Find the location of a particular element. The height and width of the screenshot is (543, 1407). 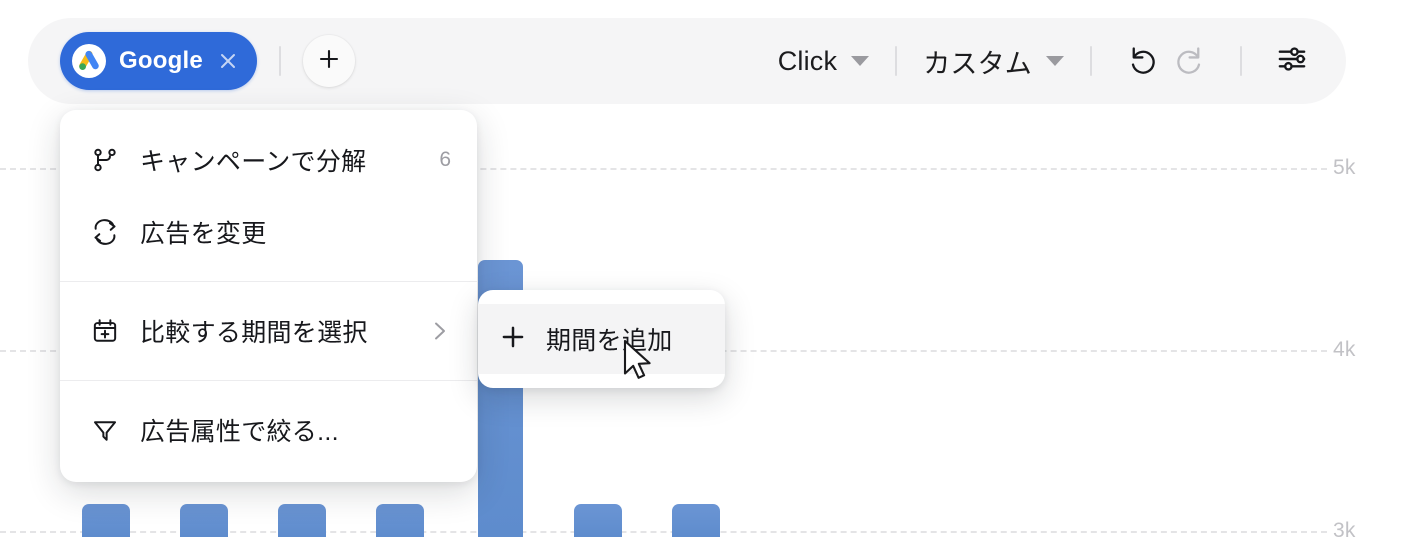

menu-item-breakdown-by-campaign: キャンペーンで分解 6 is located at coordinates (268, 160).